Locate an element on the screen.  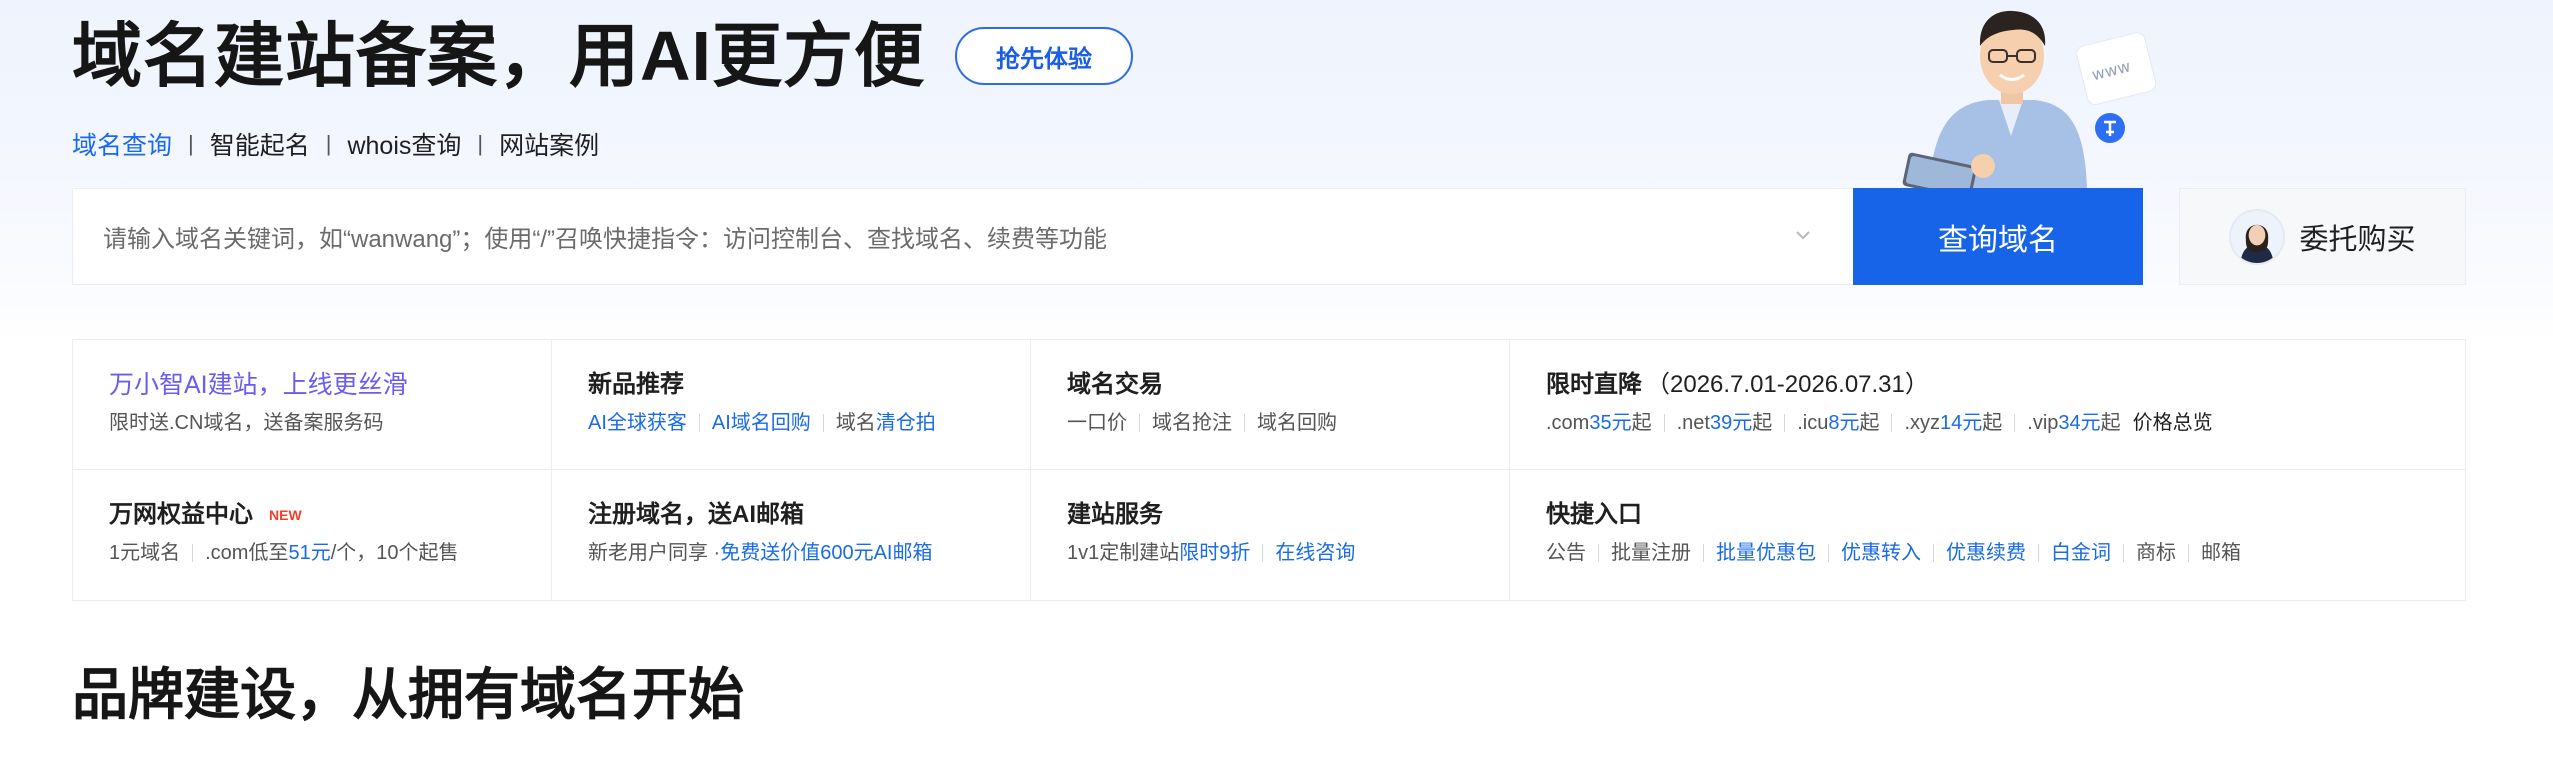
card-ai-site: 万小智AI建站，上线更丝滑 限时送.CN域名，送备案服务码 is located at coordinates (312, 405).